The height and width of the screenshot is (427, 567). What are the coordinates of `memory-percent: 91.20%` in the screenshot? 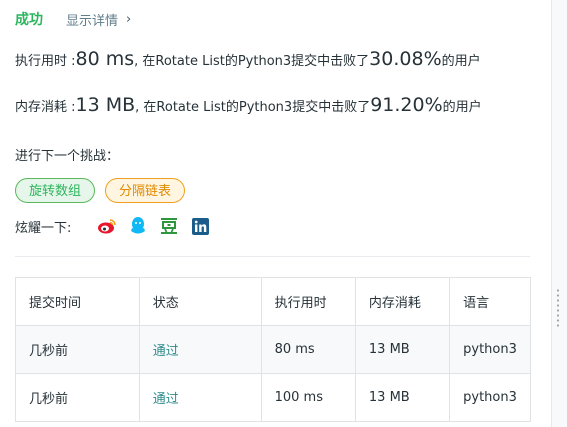 It's located at (406, 105).